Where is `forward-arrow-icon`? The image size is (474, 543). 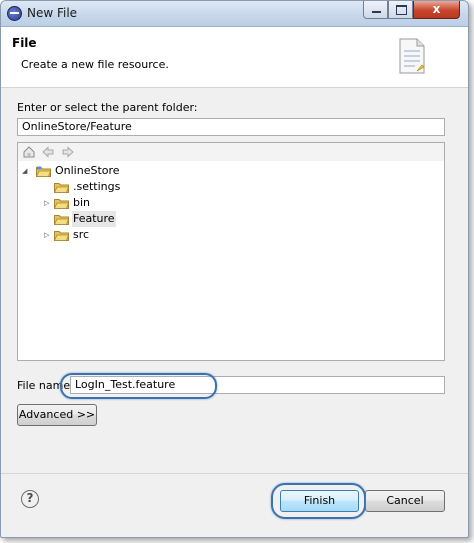
forward-arrow-icon is located at coordinates (68, 152).